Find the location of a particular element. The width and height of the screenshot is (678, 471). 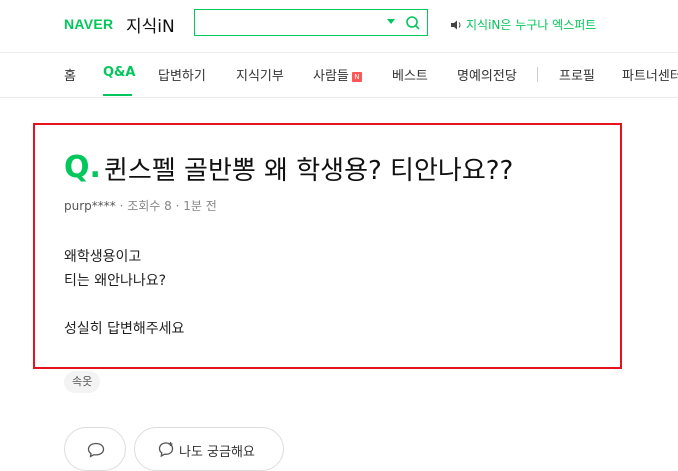

nav-bar: 홈 Q&A 답변하기 지식기부 사람들 N 베스트 명예의전당 프로필 파트너센터 is located at coordinates (339, 75).